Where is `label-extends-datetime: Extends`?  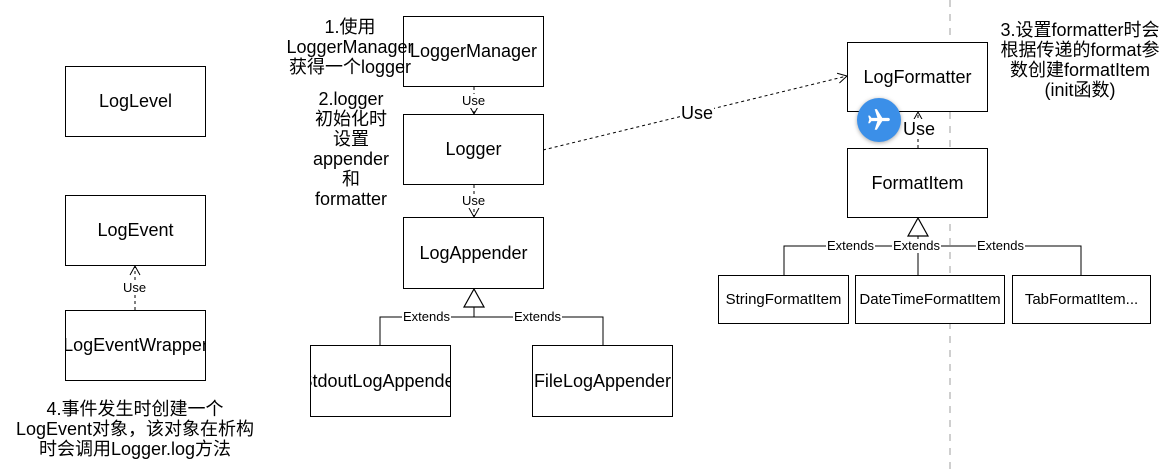
label-extends-datetime: Extends is located at coordinates (916, 245).